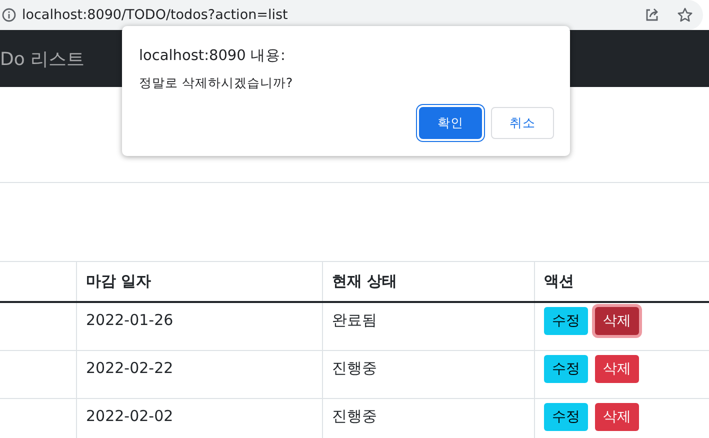 This screenshot has width=709, height=438. Describe the element at coordinates (559, 281) in the screenshot. I see `column-header: 액션` at that location.